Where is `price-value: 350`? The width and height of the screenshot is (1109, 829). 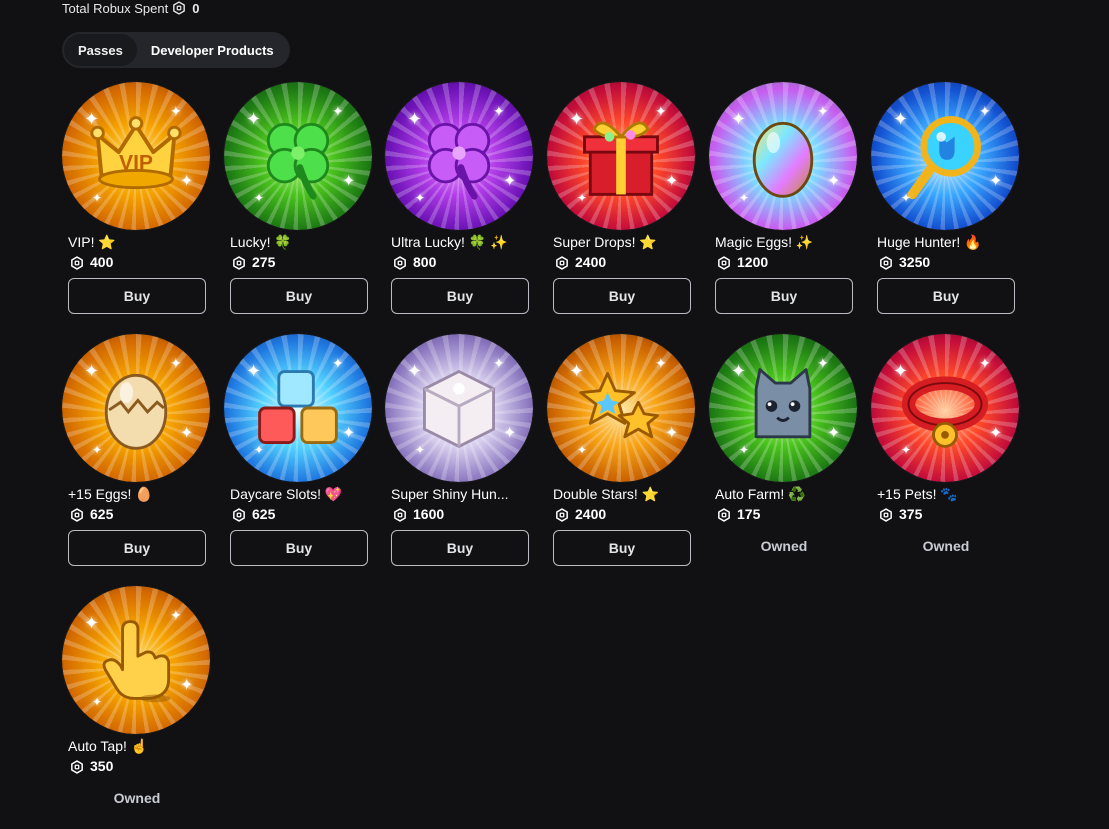 price-value: 350 is located at coordinates (102, 766).